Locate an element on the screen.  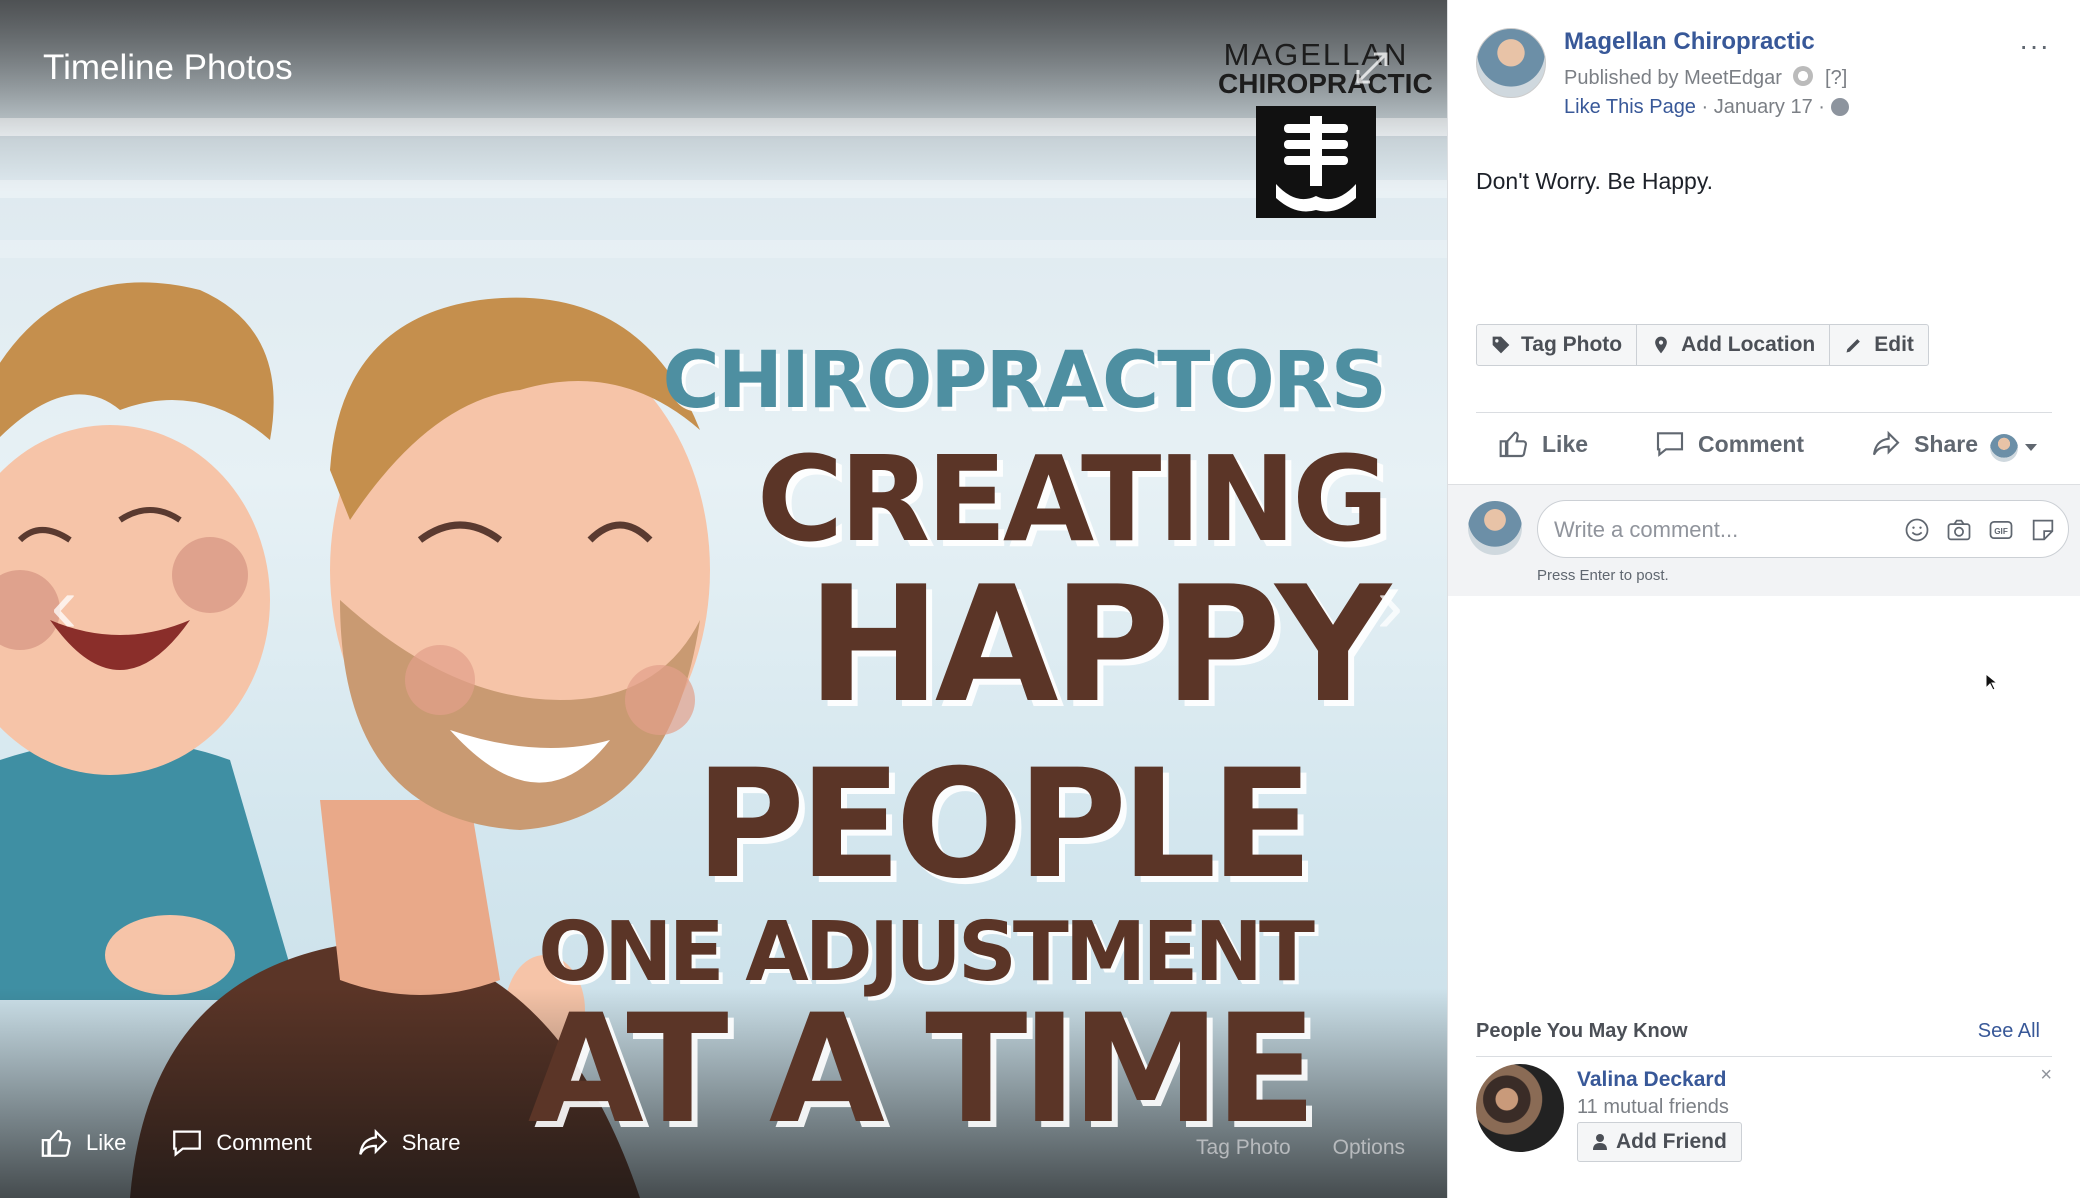
edit-label: Edit is located at coordinates (1894, 344).